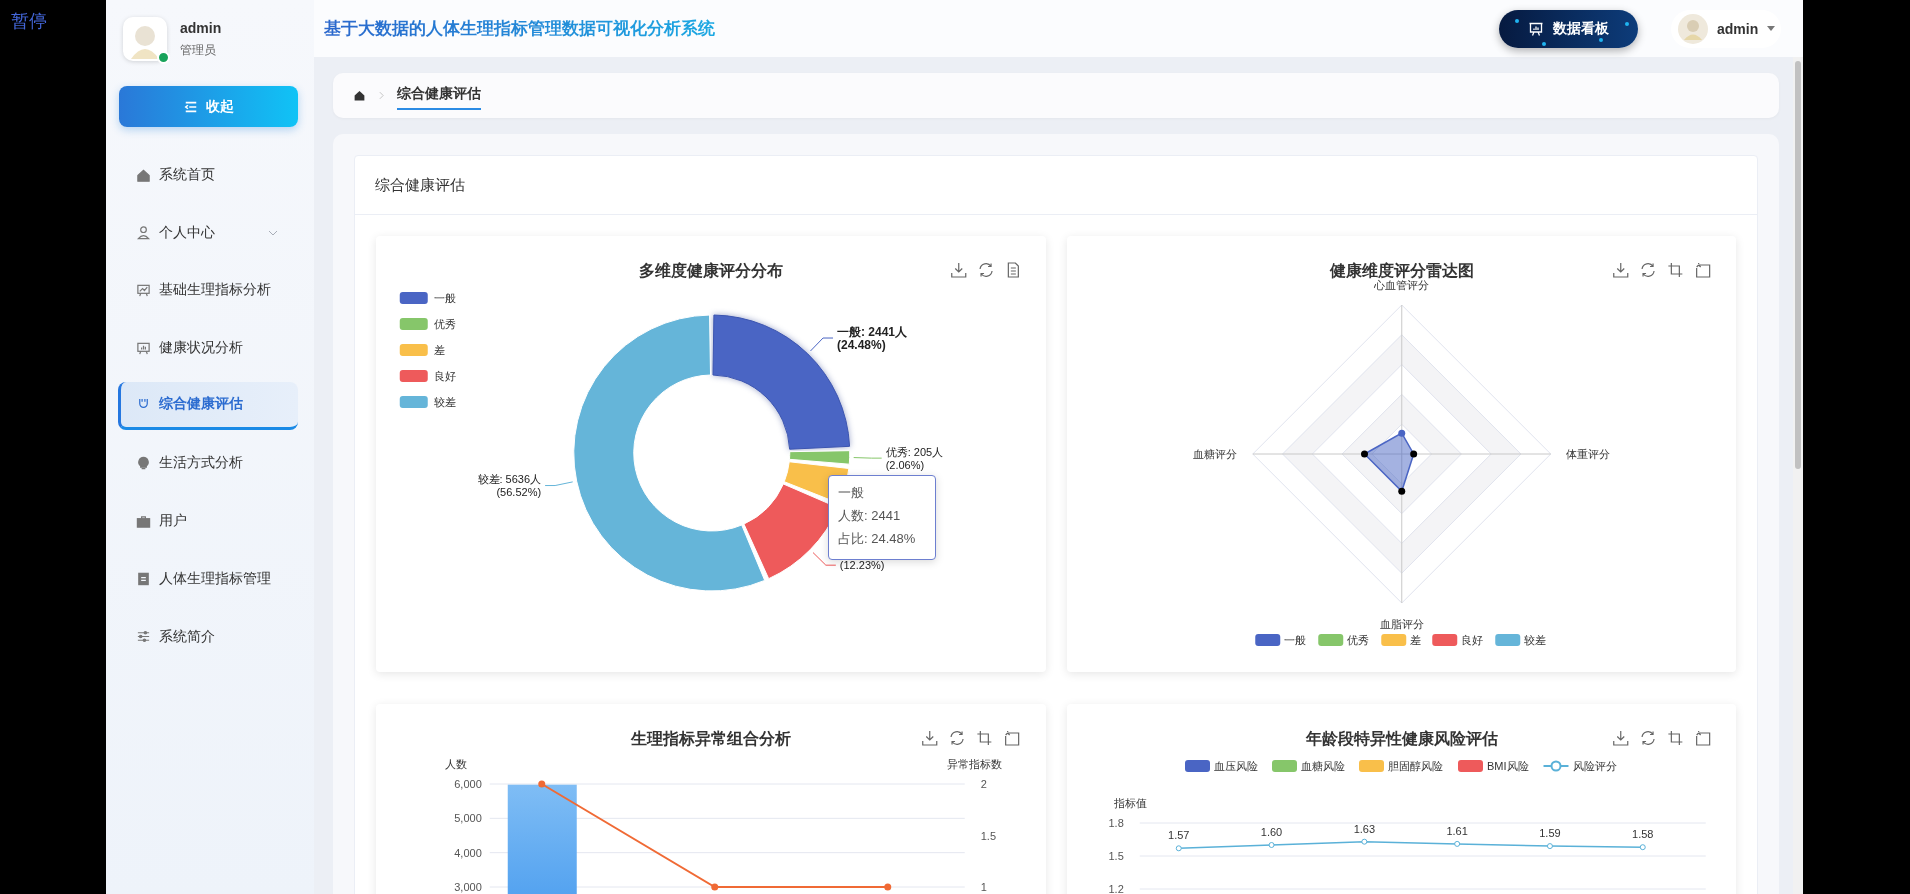  Describe the element at coordinates (468, 818) in the screenshot. I see `tick-label: 5,000` at that location.